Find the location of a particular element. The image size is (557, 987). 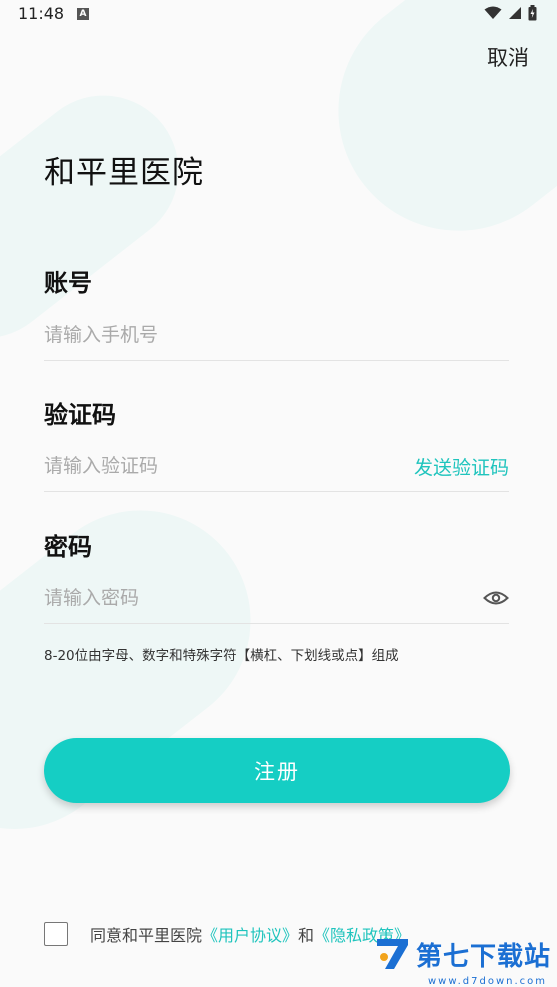

account-row is located at coordinates (276, 335).